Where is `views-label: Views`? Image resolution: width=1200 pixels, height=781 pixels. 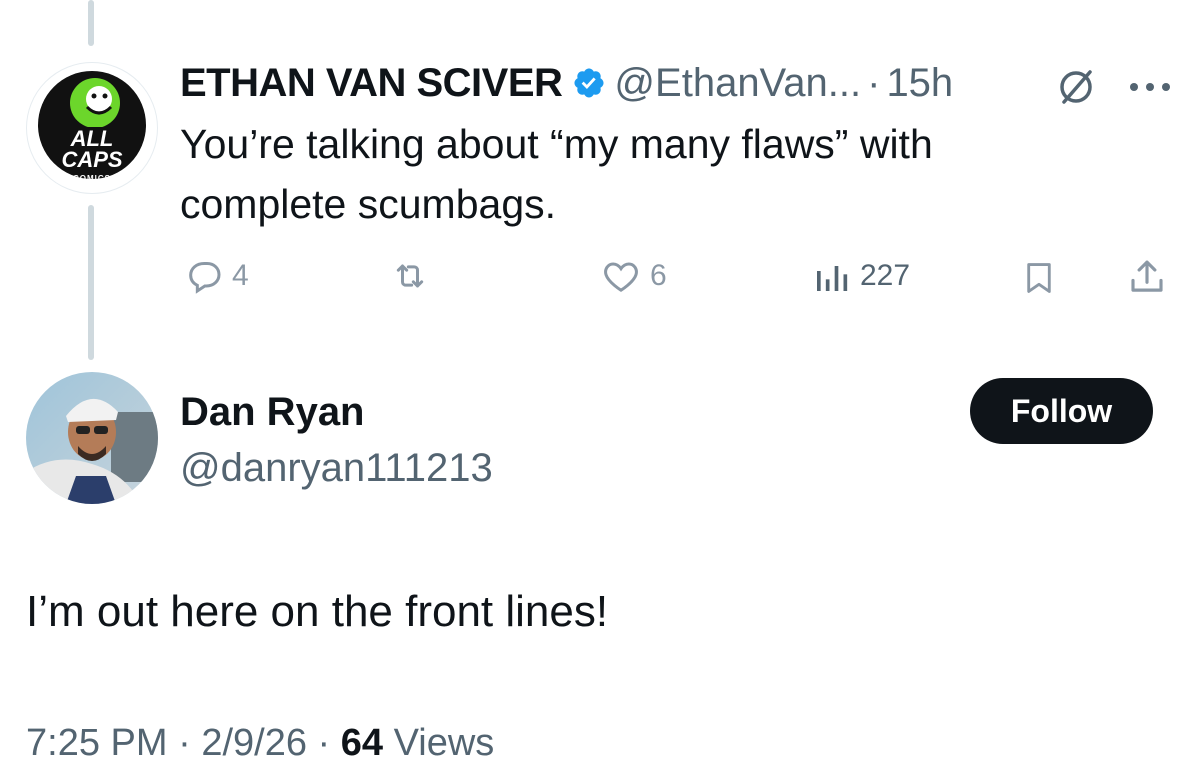
views-label: Views is located at coordinates (444, 743).